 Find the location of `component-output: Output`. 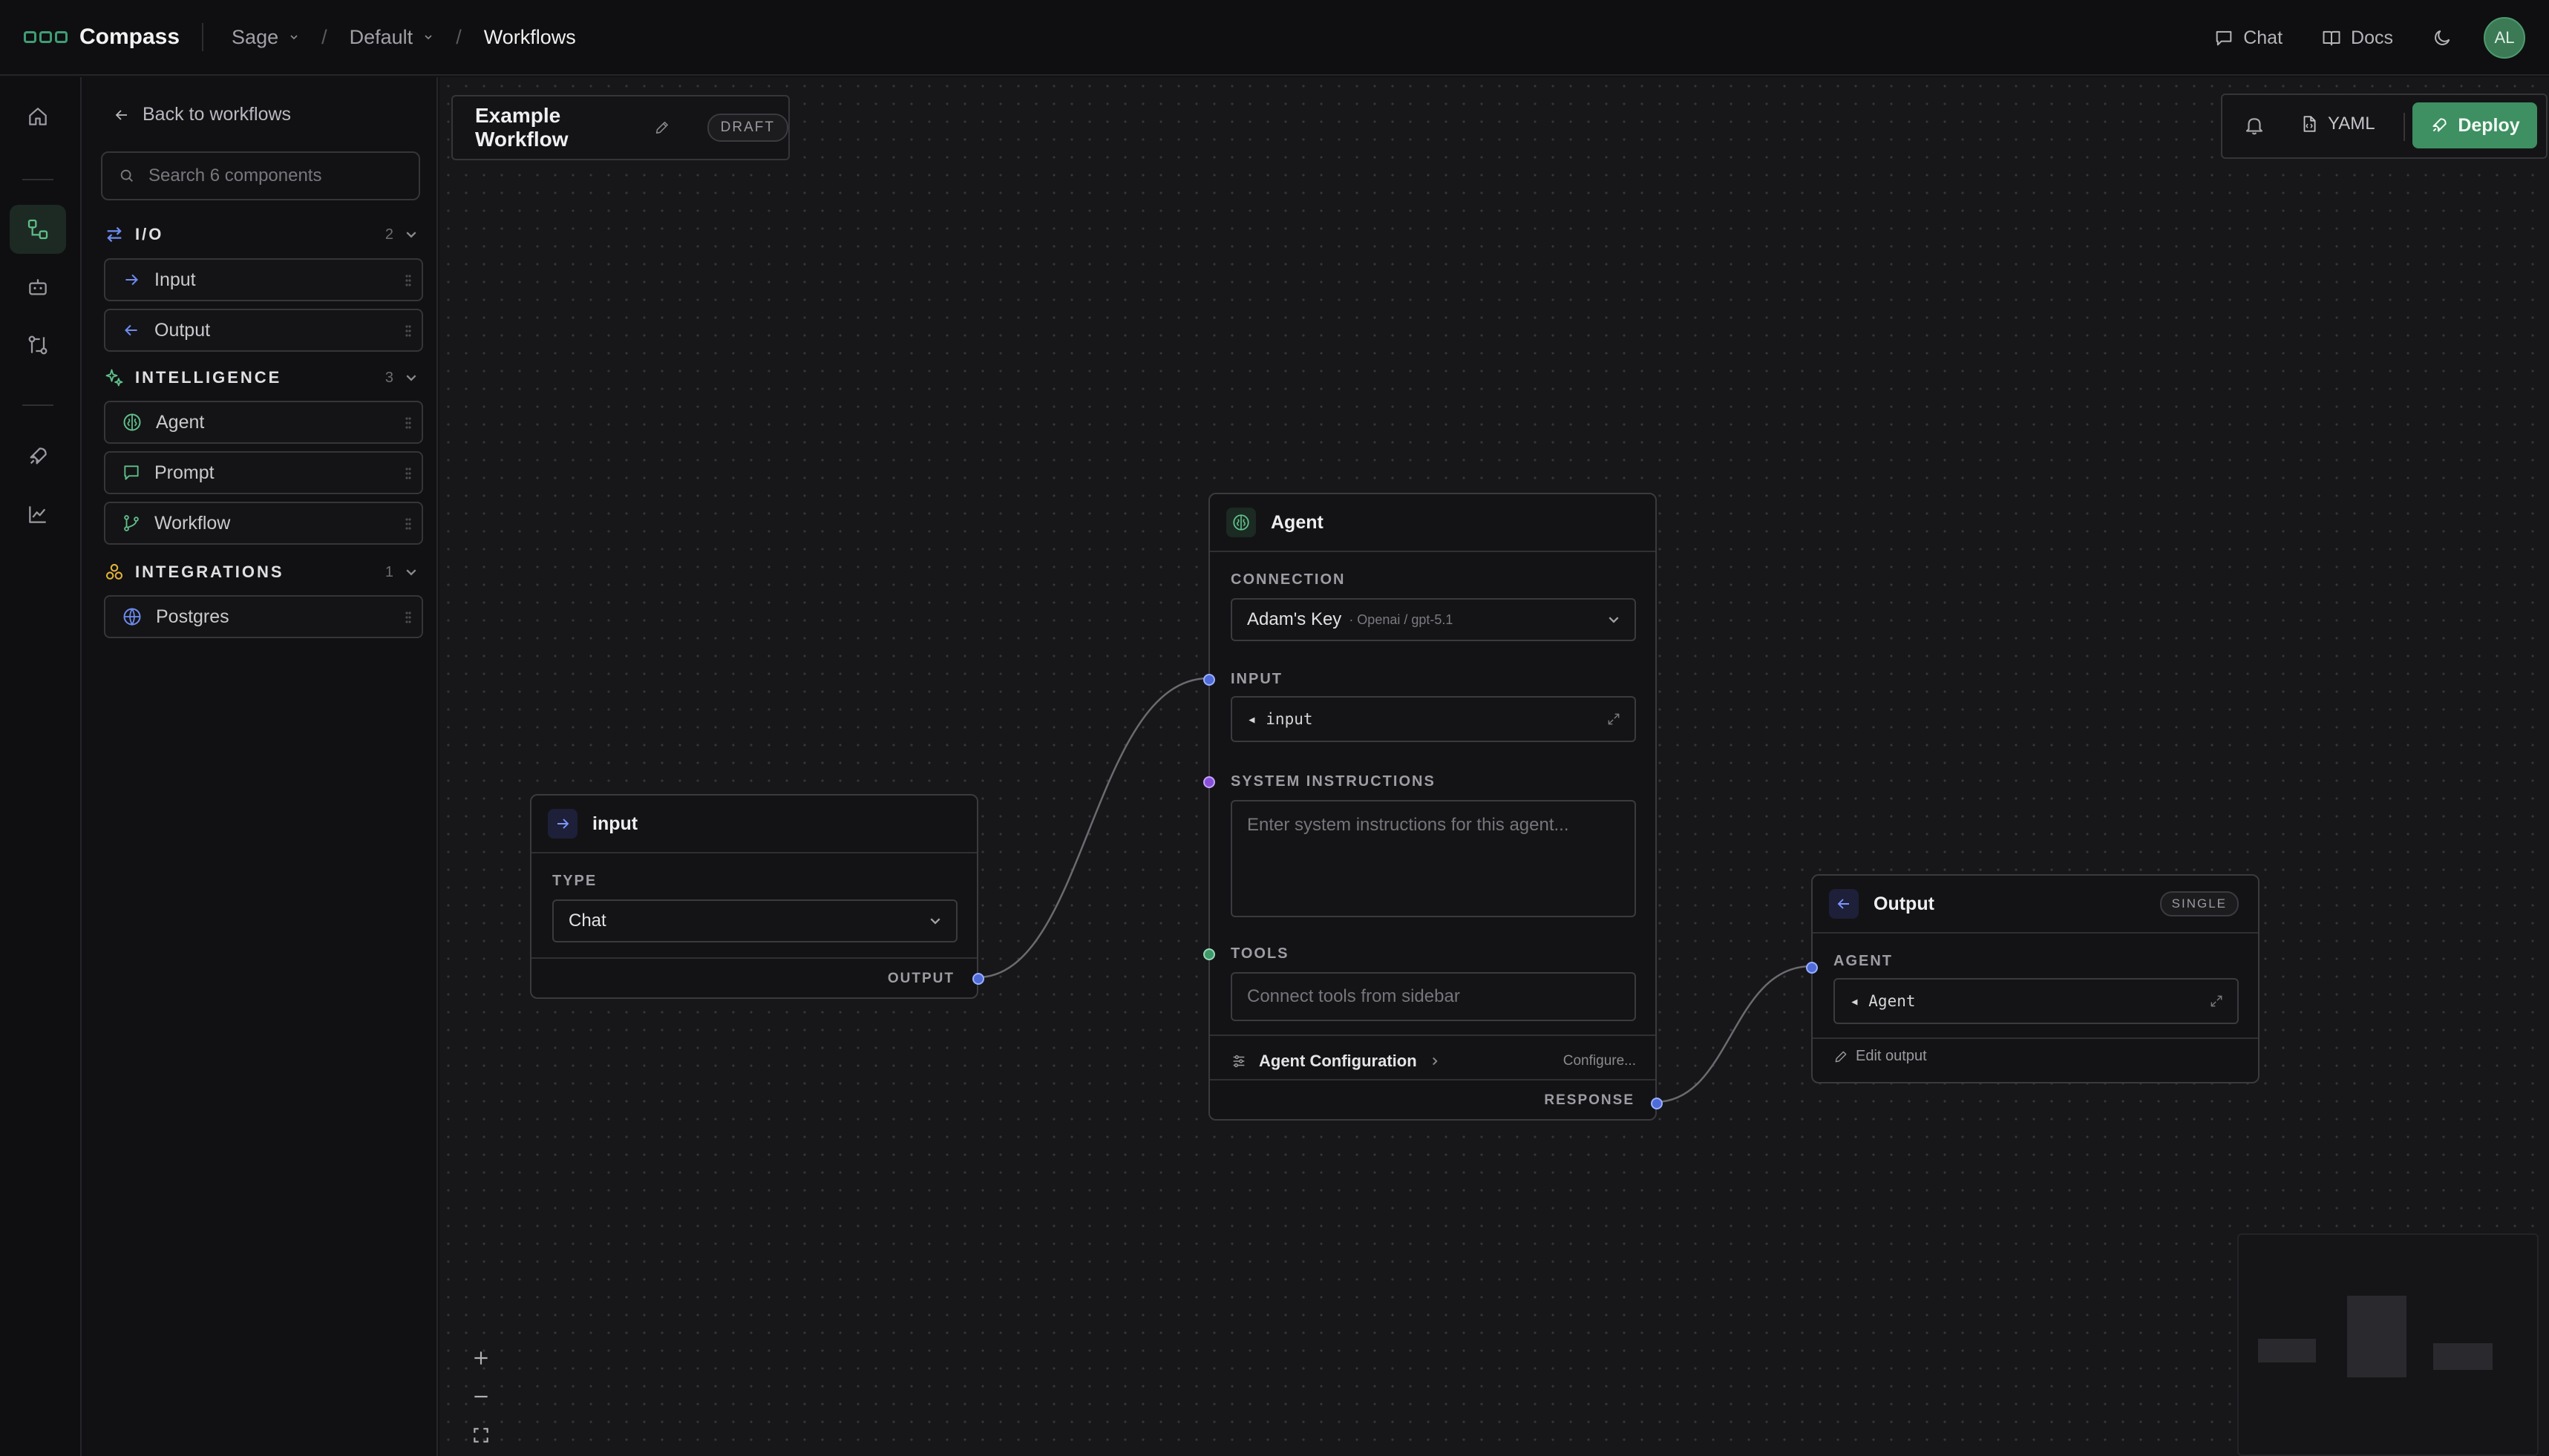

component-output: Output is located at coordinates (263, 331).